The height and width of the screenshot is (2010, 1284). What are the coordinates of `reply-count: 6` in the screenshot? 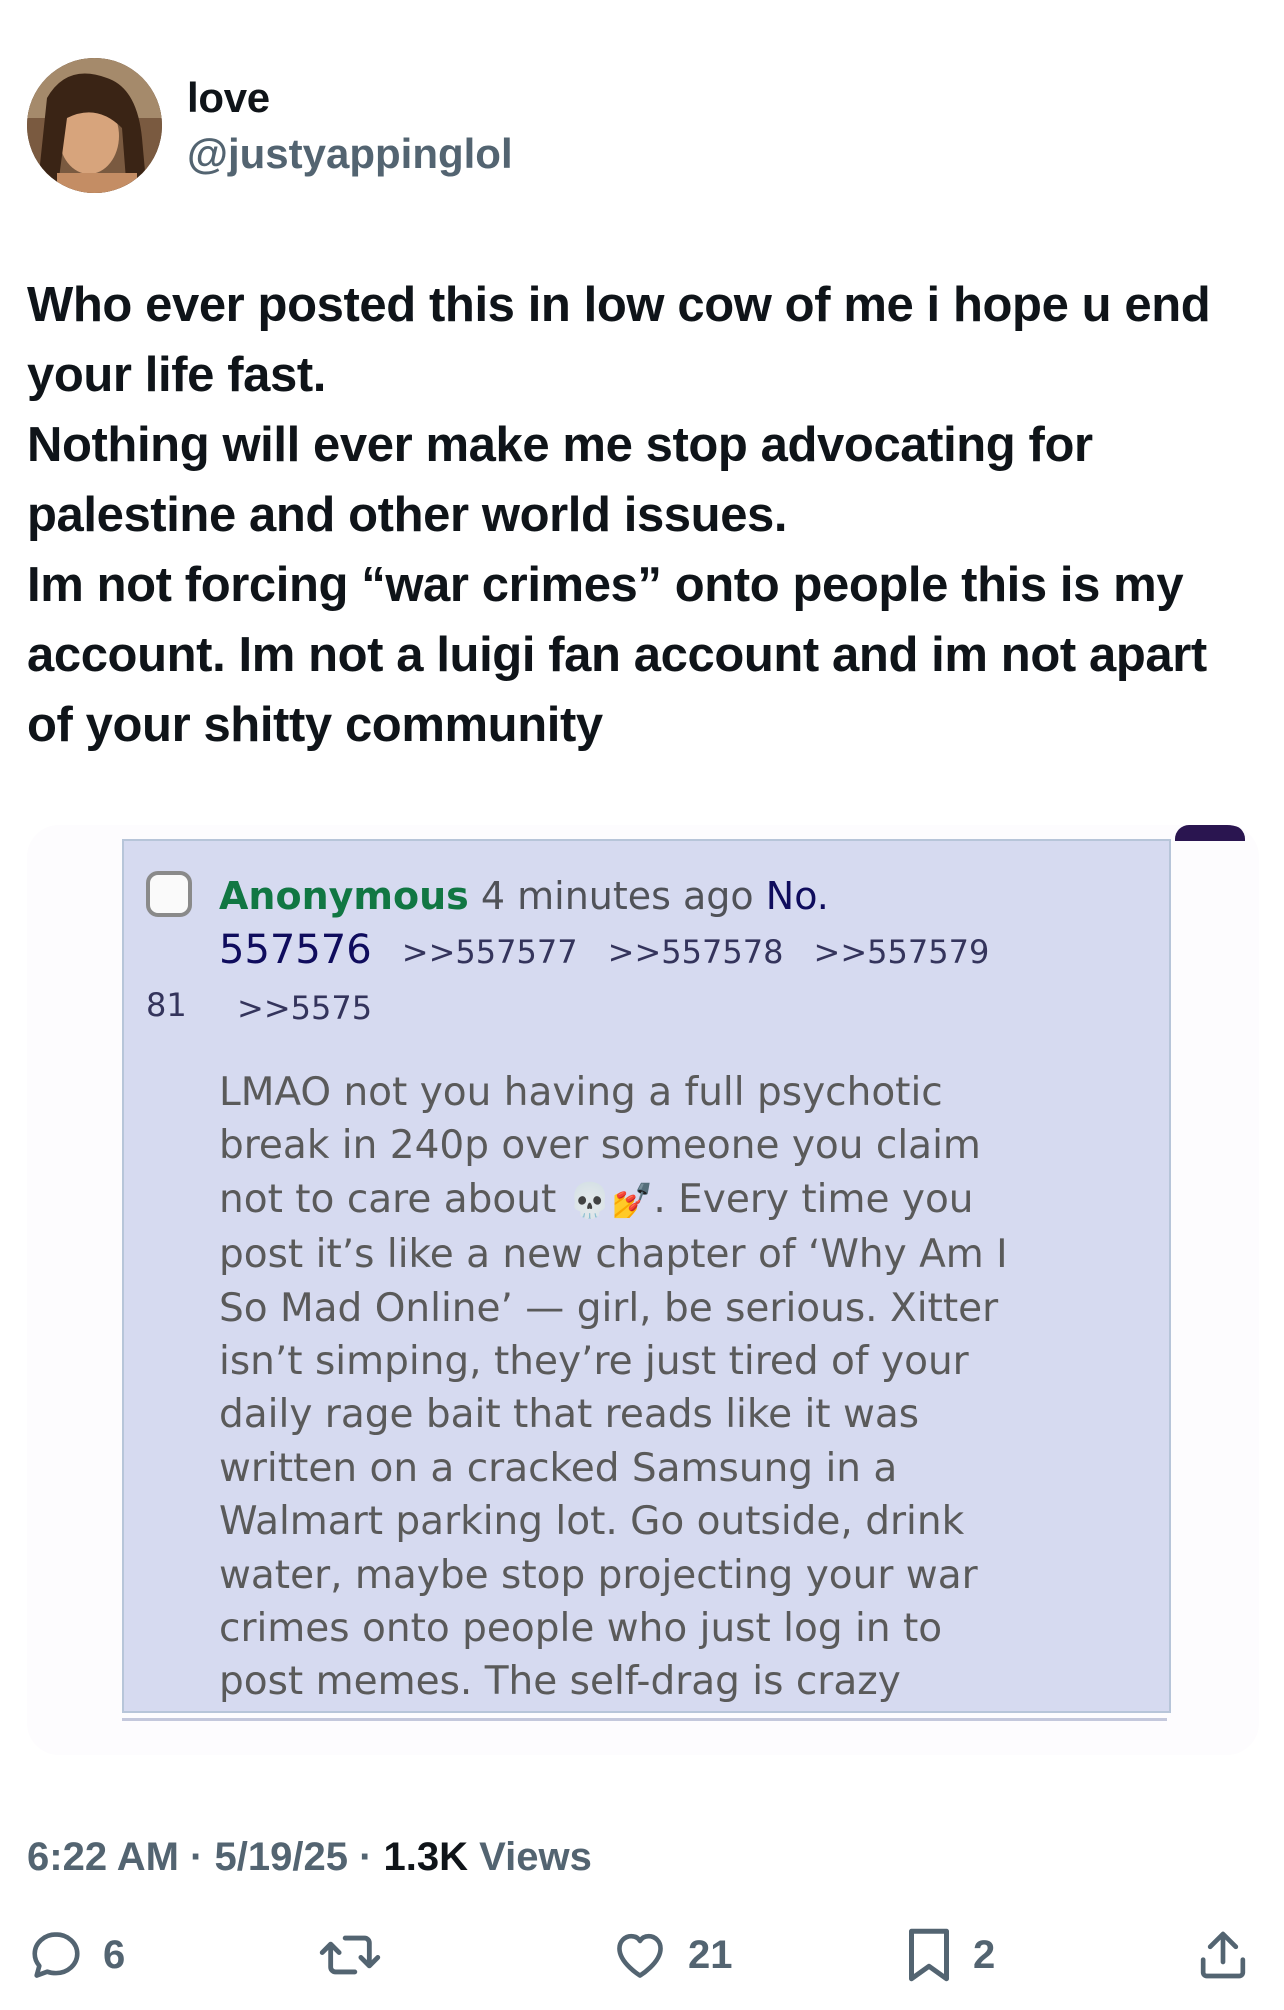 It's located at (114, 1954).